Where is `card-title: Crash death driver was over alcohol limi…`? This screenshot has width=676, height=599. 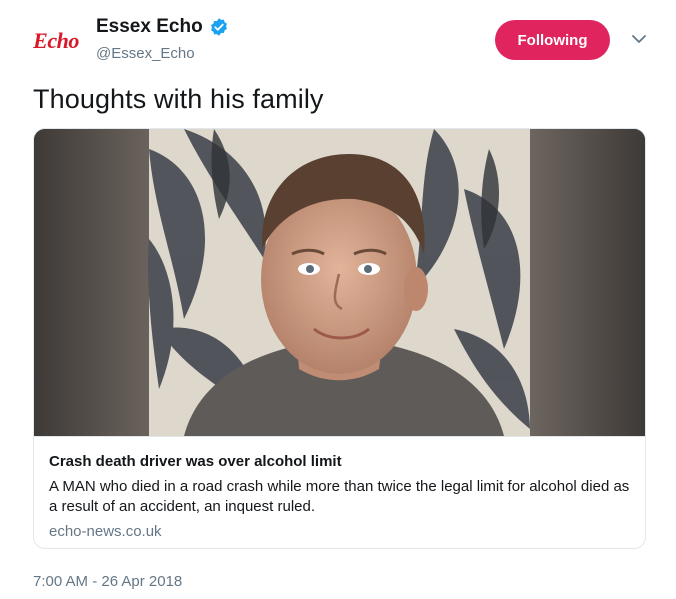
card-title: Crash death driver was over alcohol limi… is located at coordinates (195, 461).